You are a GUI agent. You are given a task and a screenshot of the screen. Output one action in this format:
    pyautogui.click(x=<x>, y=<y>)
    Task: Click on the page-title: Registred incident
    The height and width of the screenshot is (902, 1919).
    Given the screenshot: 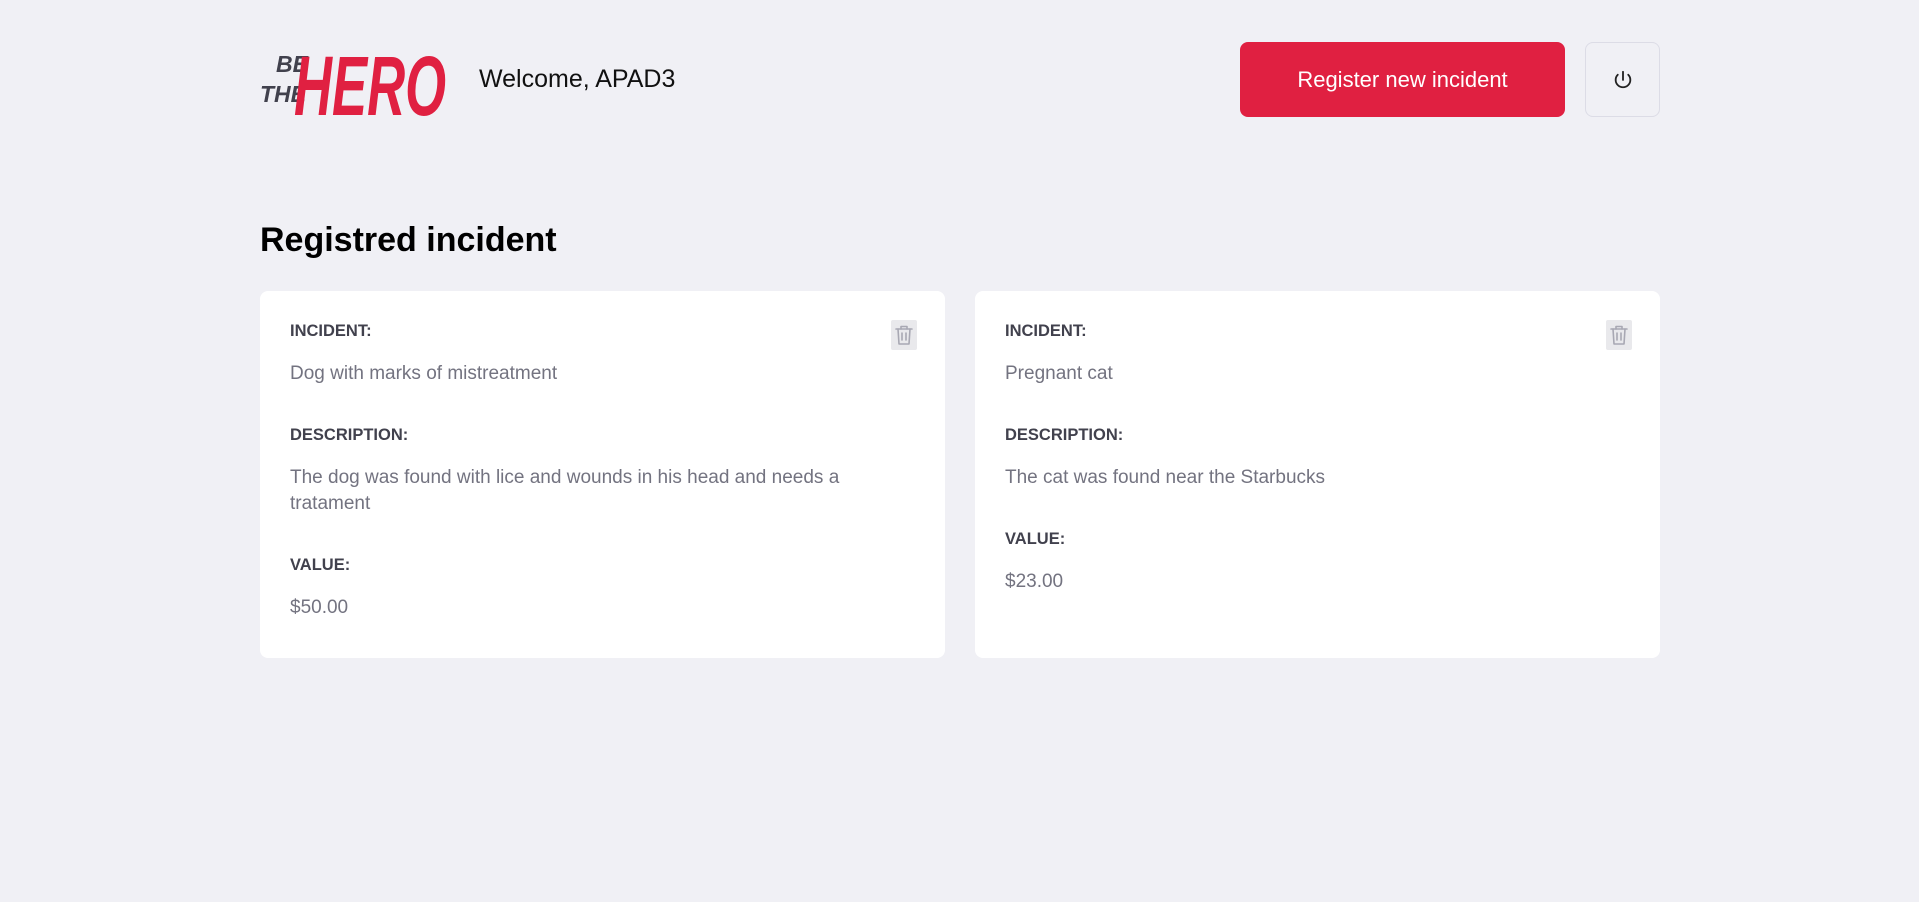 What is the action you would take?
    pyautogui.click(x=408, y=240)
    